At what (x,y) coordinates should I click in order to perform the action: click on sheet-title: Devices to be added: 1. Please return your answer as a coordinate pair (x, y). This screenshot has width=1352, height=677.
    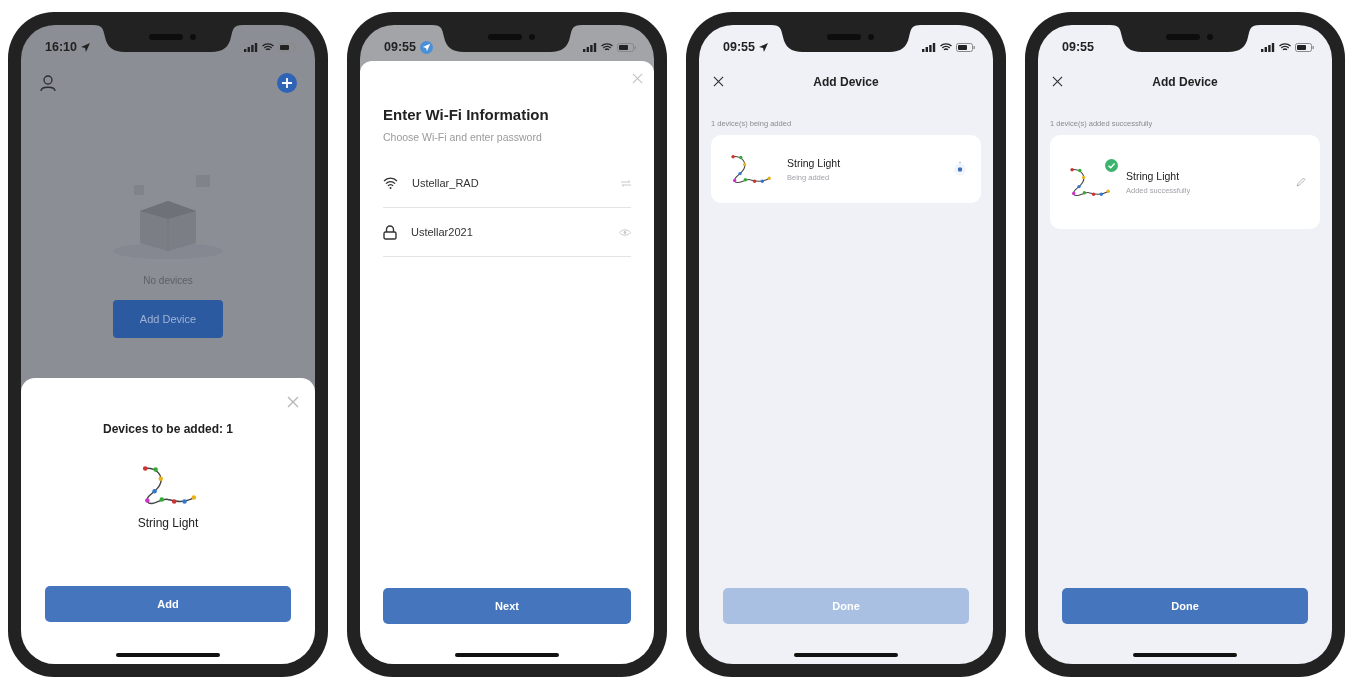
    Looking at the image, I should click on (167, 429).